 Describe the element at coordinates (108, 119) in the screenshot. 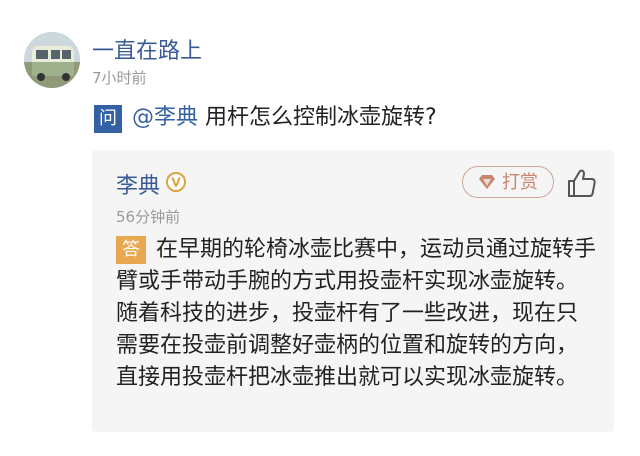

I see `question-badge: 问` at that location.